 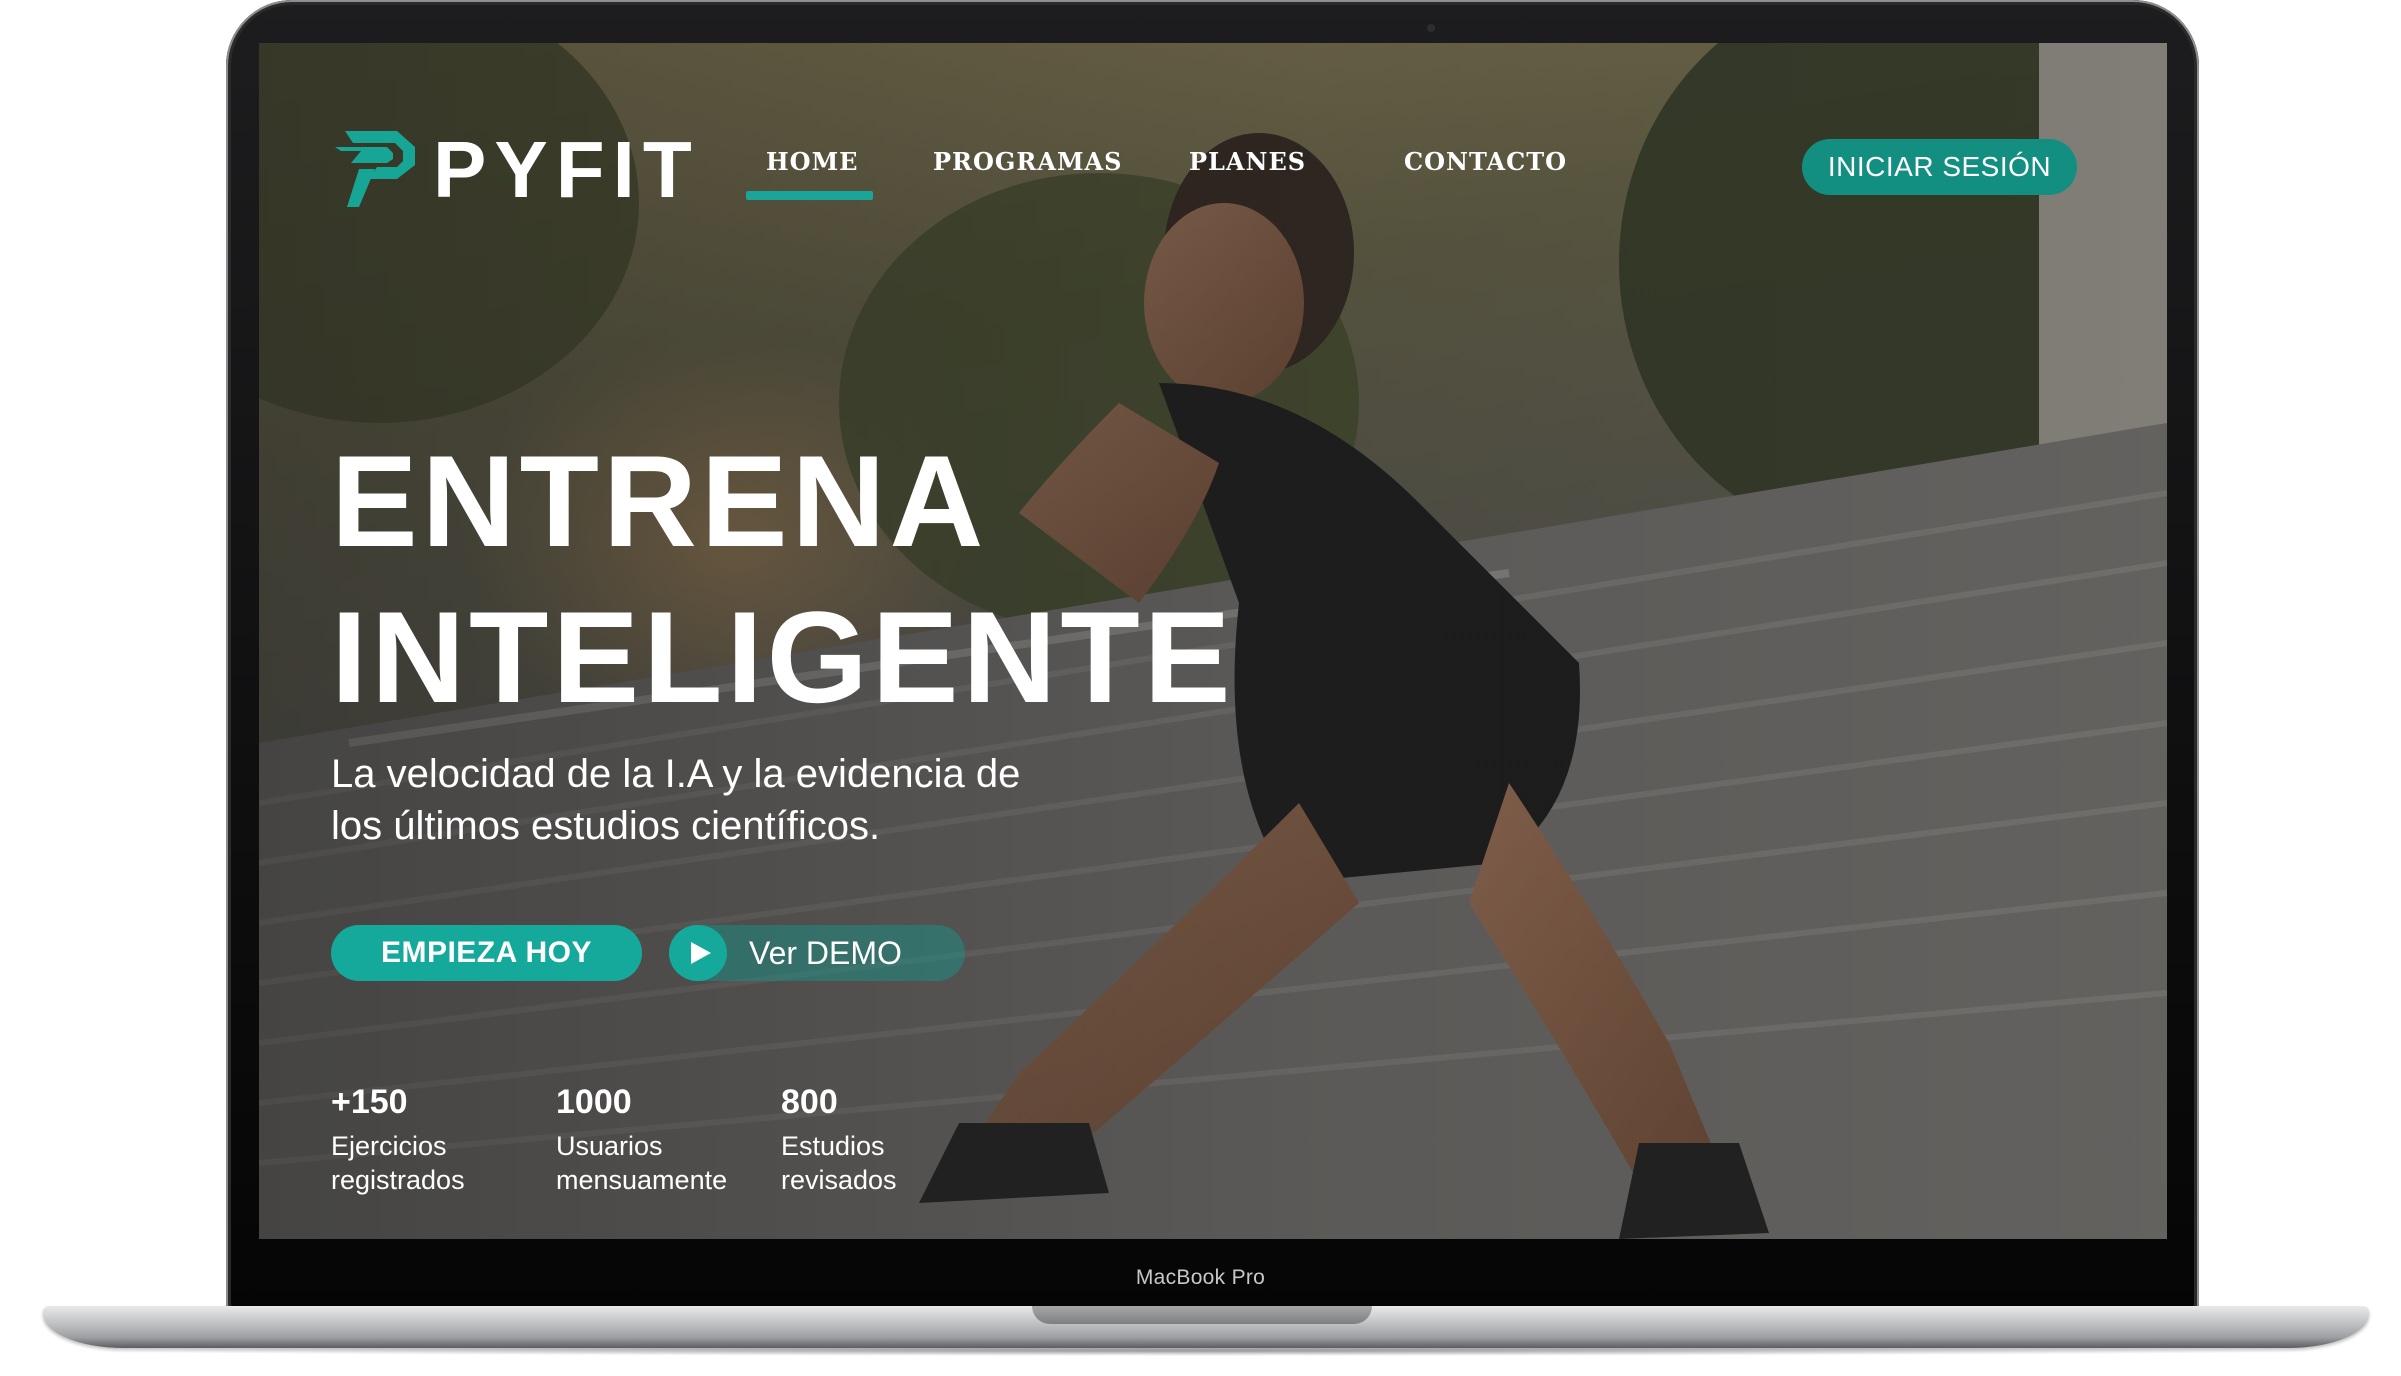 What do you see at coordinates (1027, 161) in the screenshot?
I see `nav-item-programas: PROGRAMAS` at bounding box center [1027, 161].